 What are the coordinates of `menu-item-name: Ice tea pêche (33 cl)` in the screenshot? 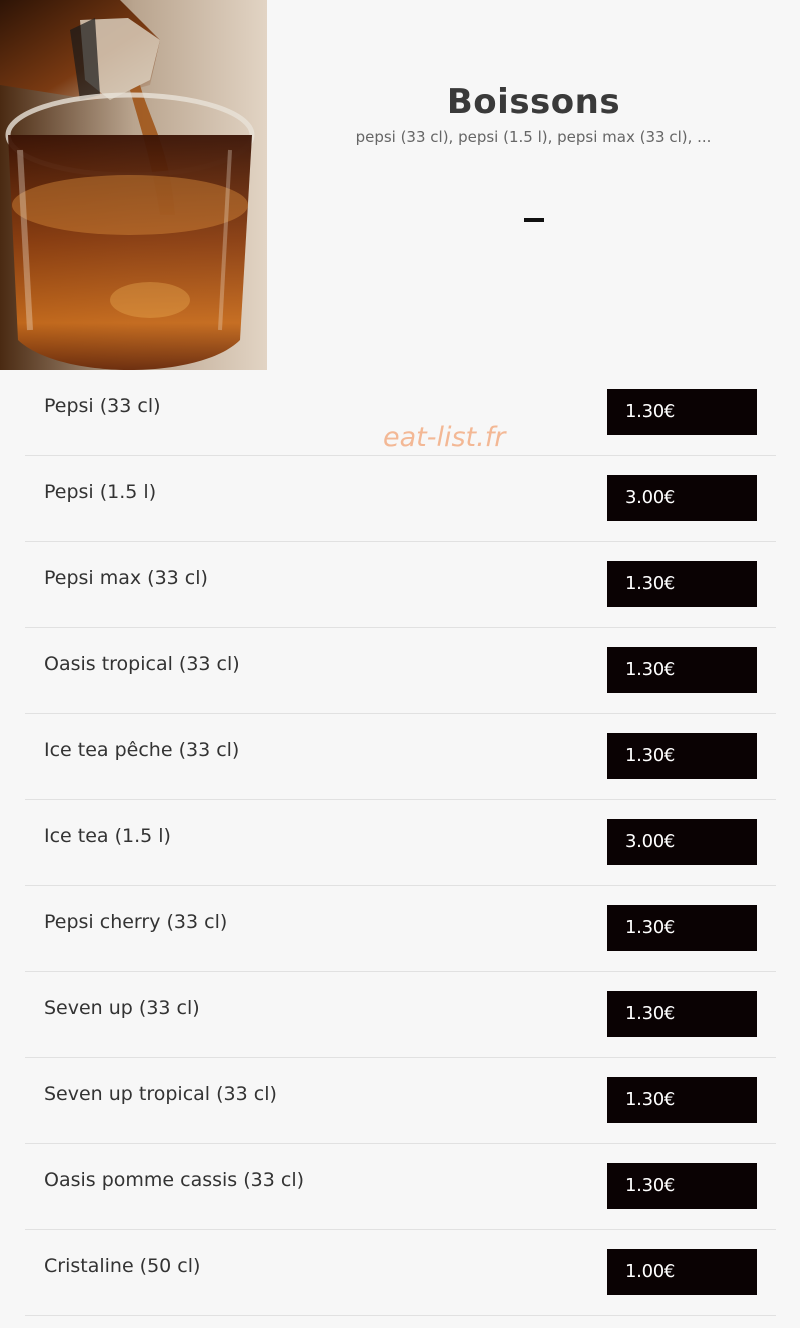 It's located at (142, 750).